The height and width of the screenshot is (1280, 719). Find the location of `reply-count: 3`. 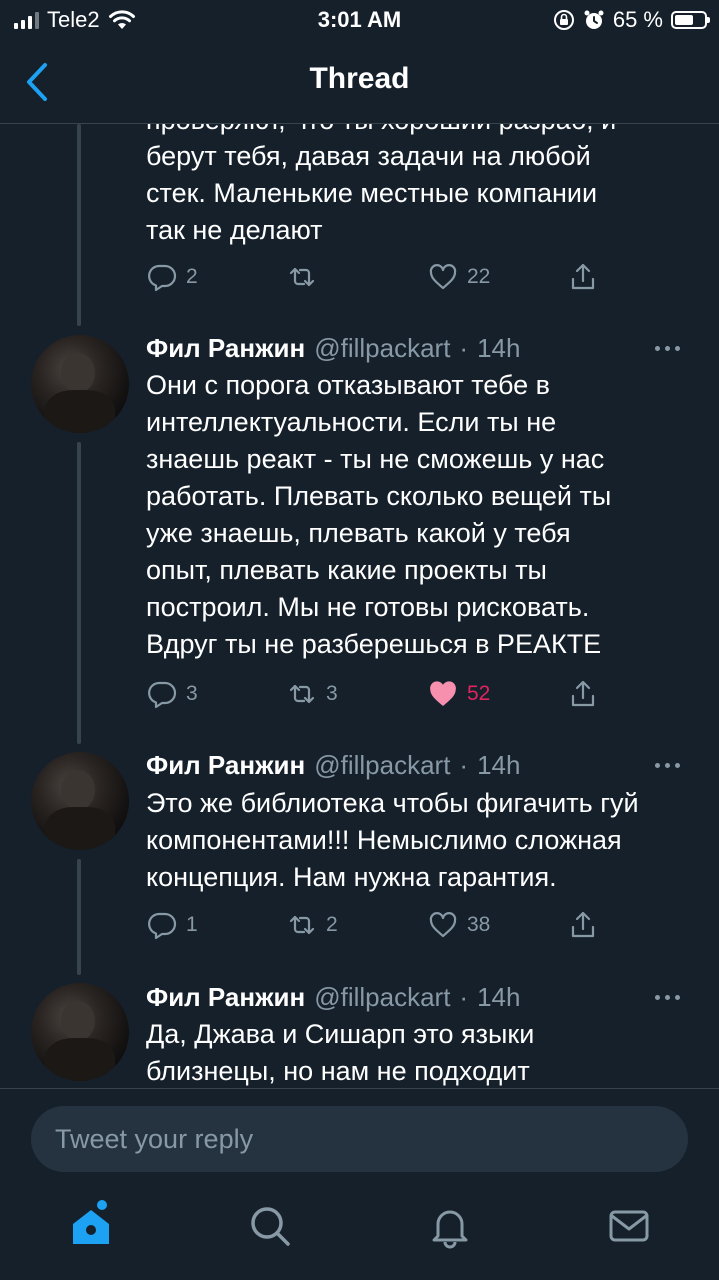

reply-count: 3 is located at coordinates (192, 693).